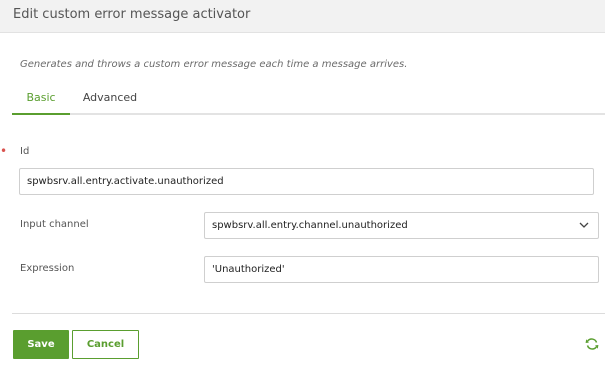 The image size is (605, 368). Describe the element at coordinates (41, 344) in the screenshot. I see `save-button: Save` at that location.